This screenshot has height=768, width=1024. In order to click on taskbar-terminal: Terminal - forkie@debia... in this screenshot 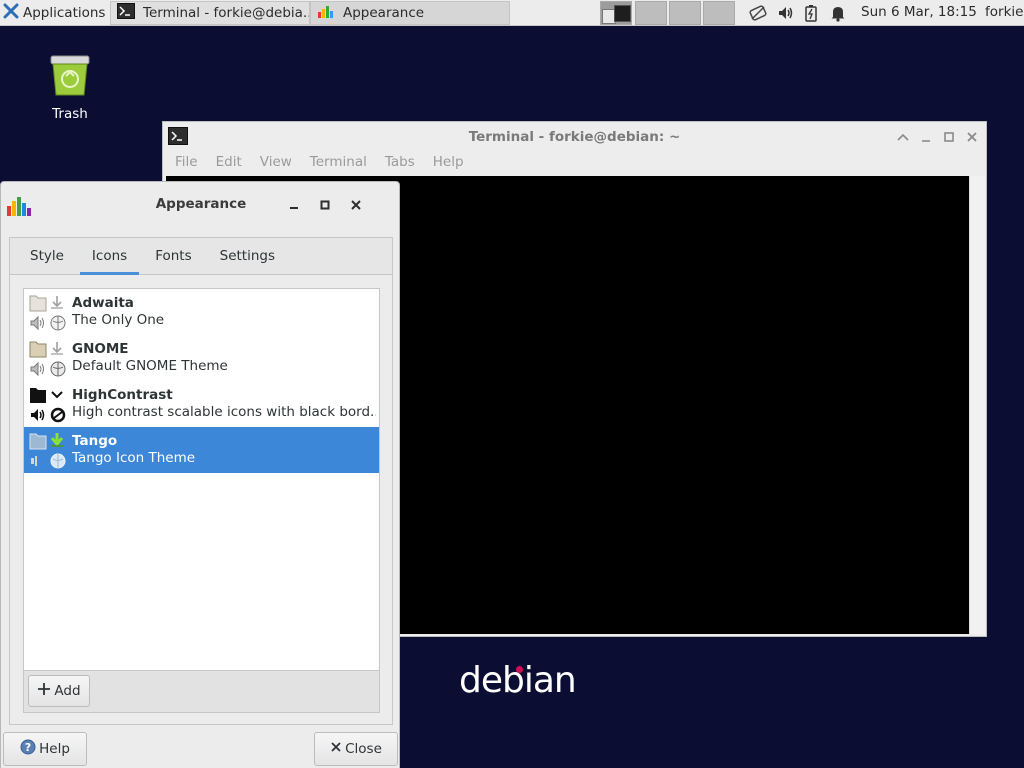, I will do `click(210, 13)`.